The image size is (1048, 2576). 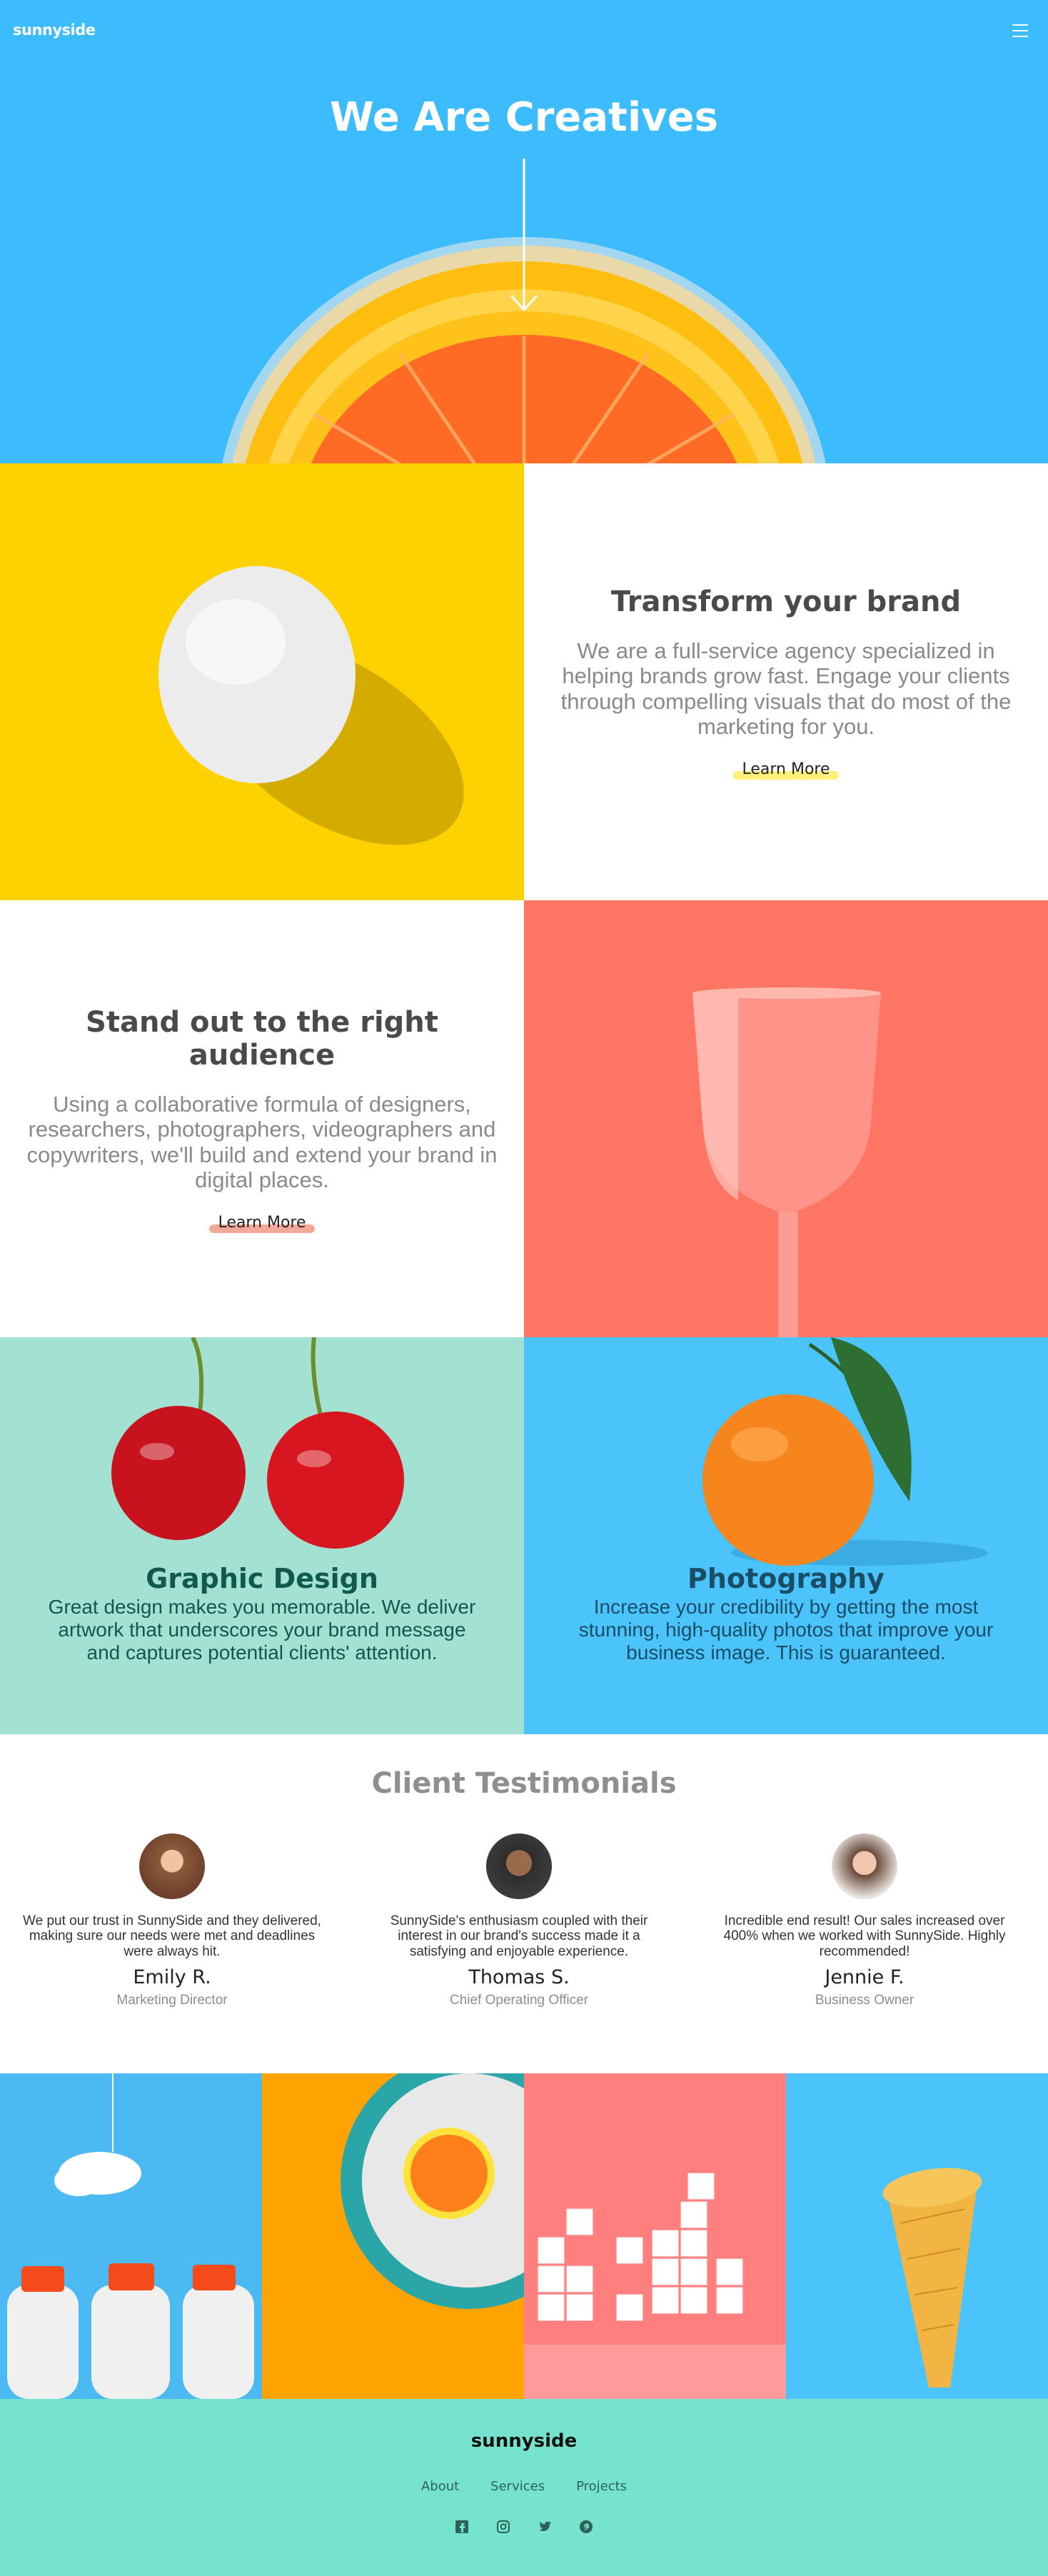 I want to click on glass-image, so click(x=786, y=1118).